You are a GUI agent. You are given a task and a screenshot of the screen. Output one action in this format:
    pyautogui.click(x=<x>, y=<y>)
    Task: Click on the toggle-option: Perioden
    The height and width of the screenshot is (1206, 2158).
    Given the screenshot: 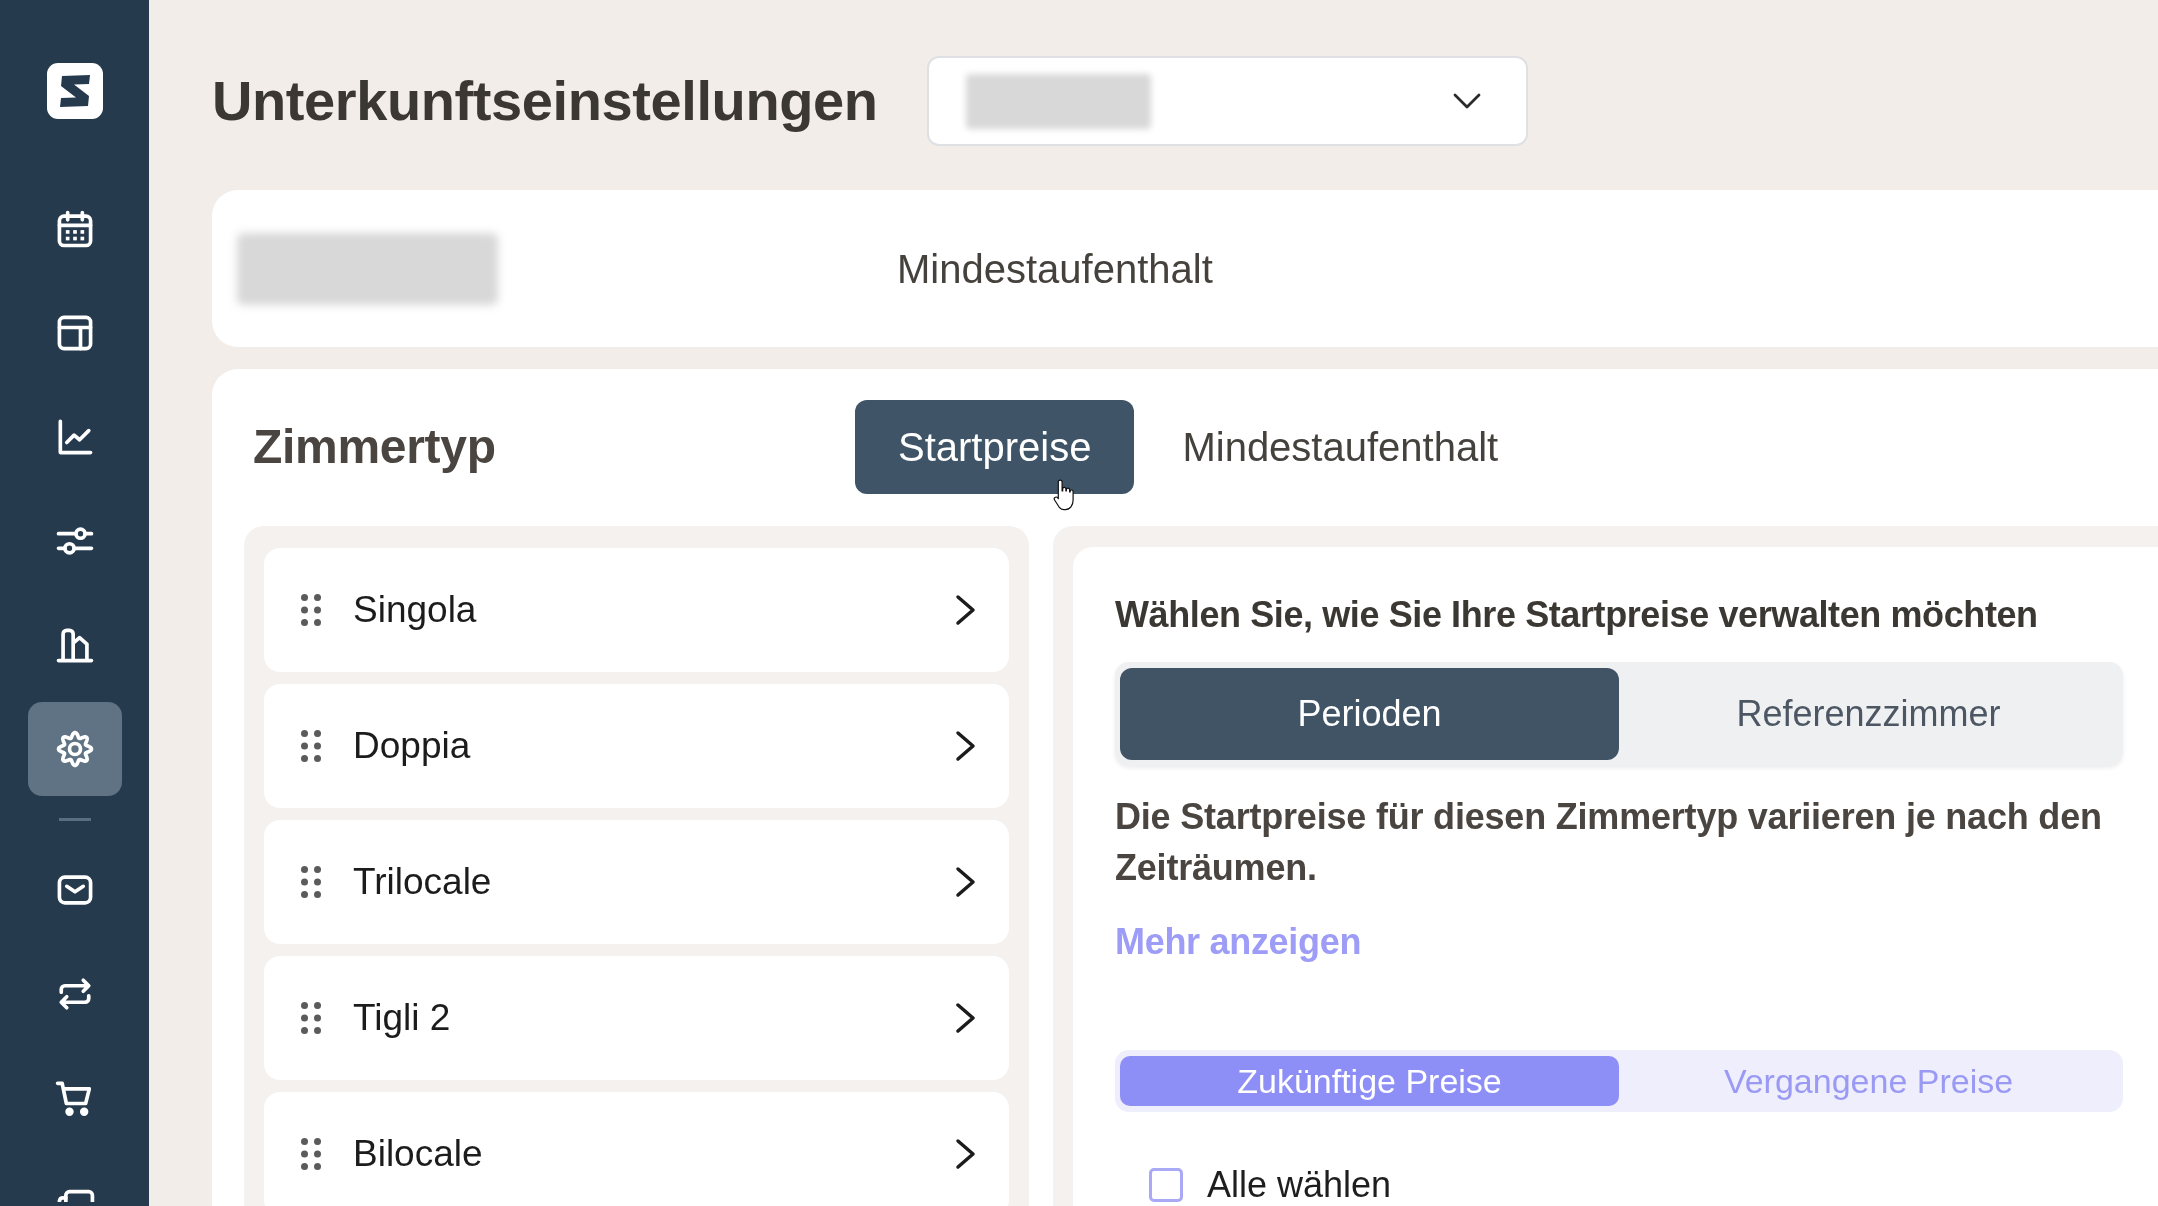 What is the action you would take?
    pyautogui.click(x=1369, y=714)
    